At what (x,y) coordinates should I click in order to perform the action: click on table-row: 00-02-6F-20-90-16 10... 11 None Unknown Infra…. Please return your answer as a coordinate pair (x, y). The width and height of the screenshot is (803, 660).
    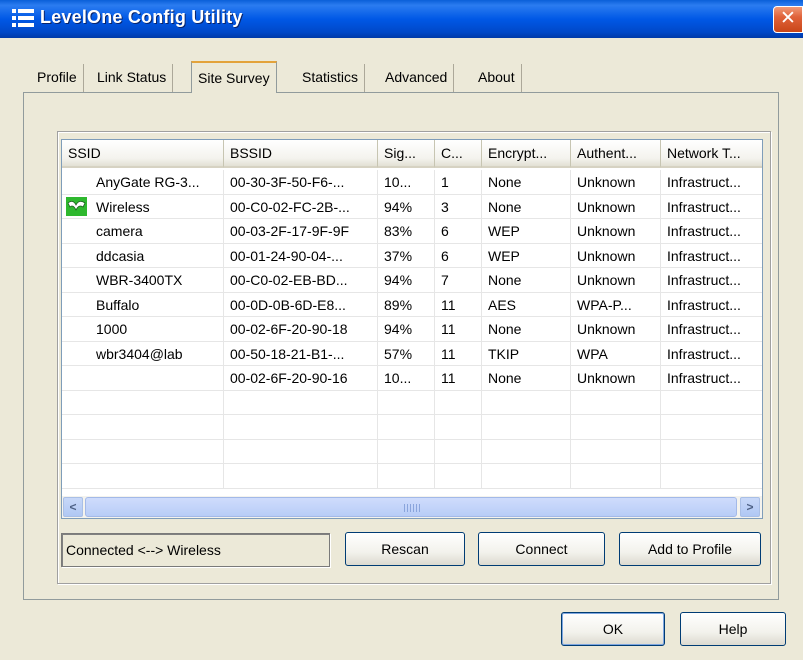
    Looking at the image, I should click on (412, 378).